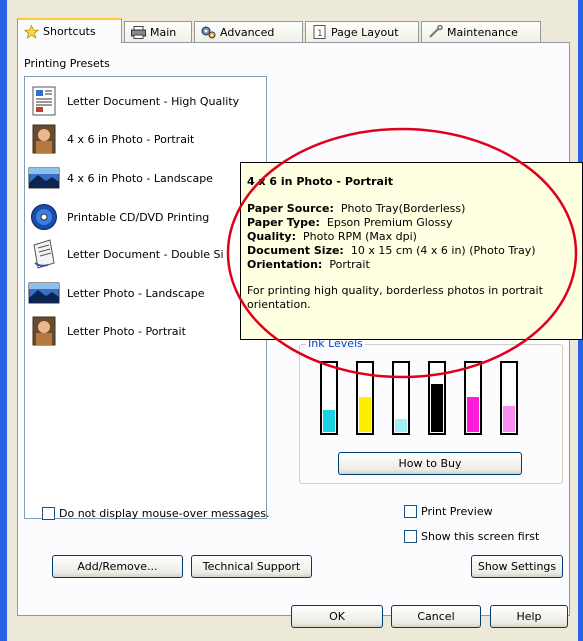  What do you see at coordinates (69, 30) in the screenshot?
I see `tab-shortcuts: Shortcuts` at bounding box center [69, 30].